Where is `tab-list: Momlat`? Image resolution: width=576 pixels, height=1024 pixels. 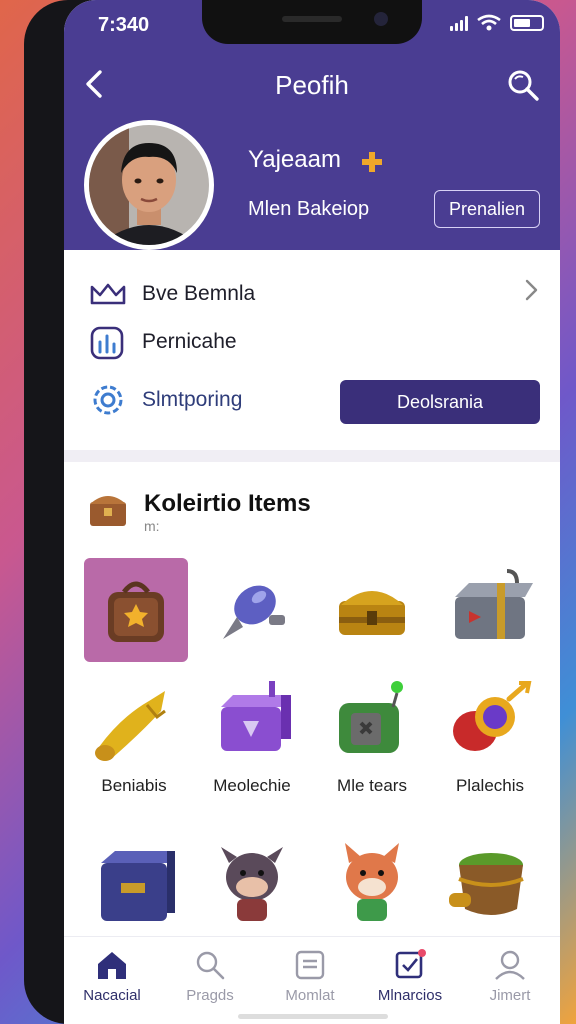 tab-list: Momlat is located at coordinates (310, 984).